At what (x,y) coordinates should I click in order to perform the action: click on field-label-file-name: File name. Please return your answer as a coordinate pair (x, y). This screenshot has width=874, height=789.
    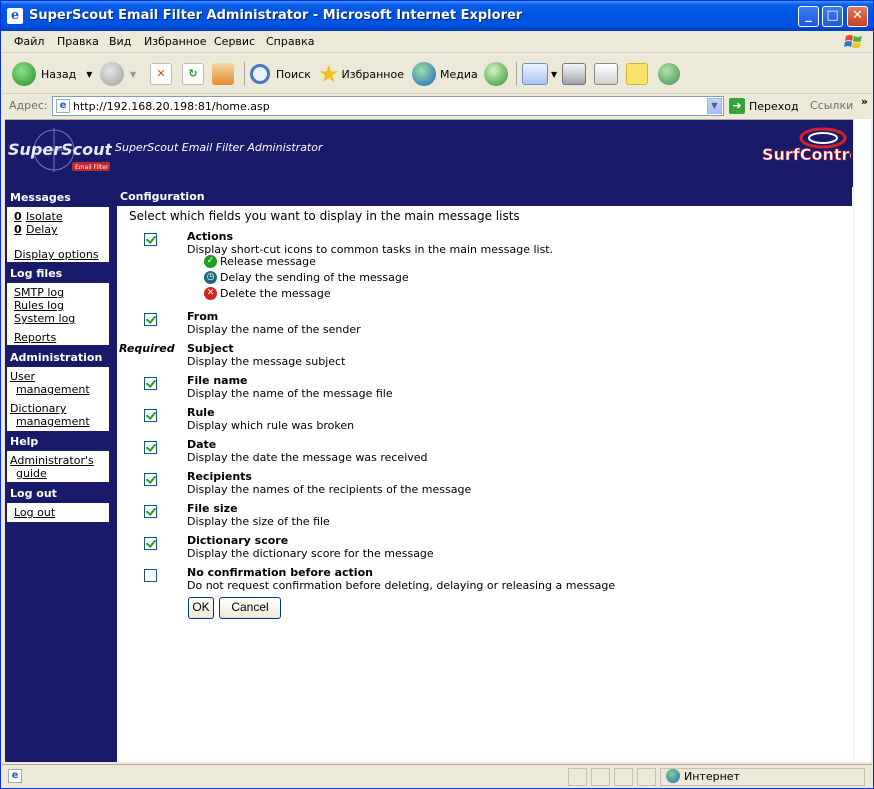
    Looking at the image, I should click on (217, 380).